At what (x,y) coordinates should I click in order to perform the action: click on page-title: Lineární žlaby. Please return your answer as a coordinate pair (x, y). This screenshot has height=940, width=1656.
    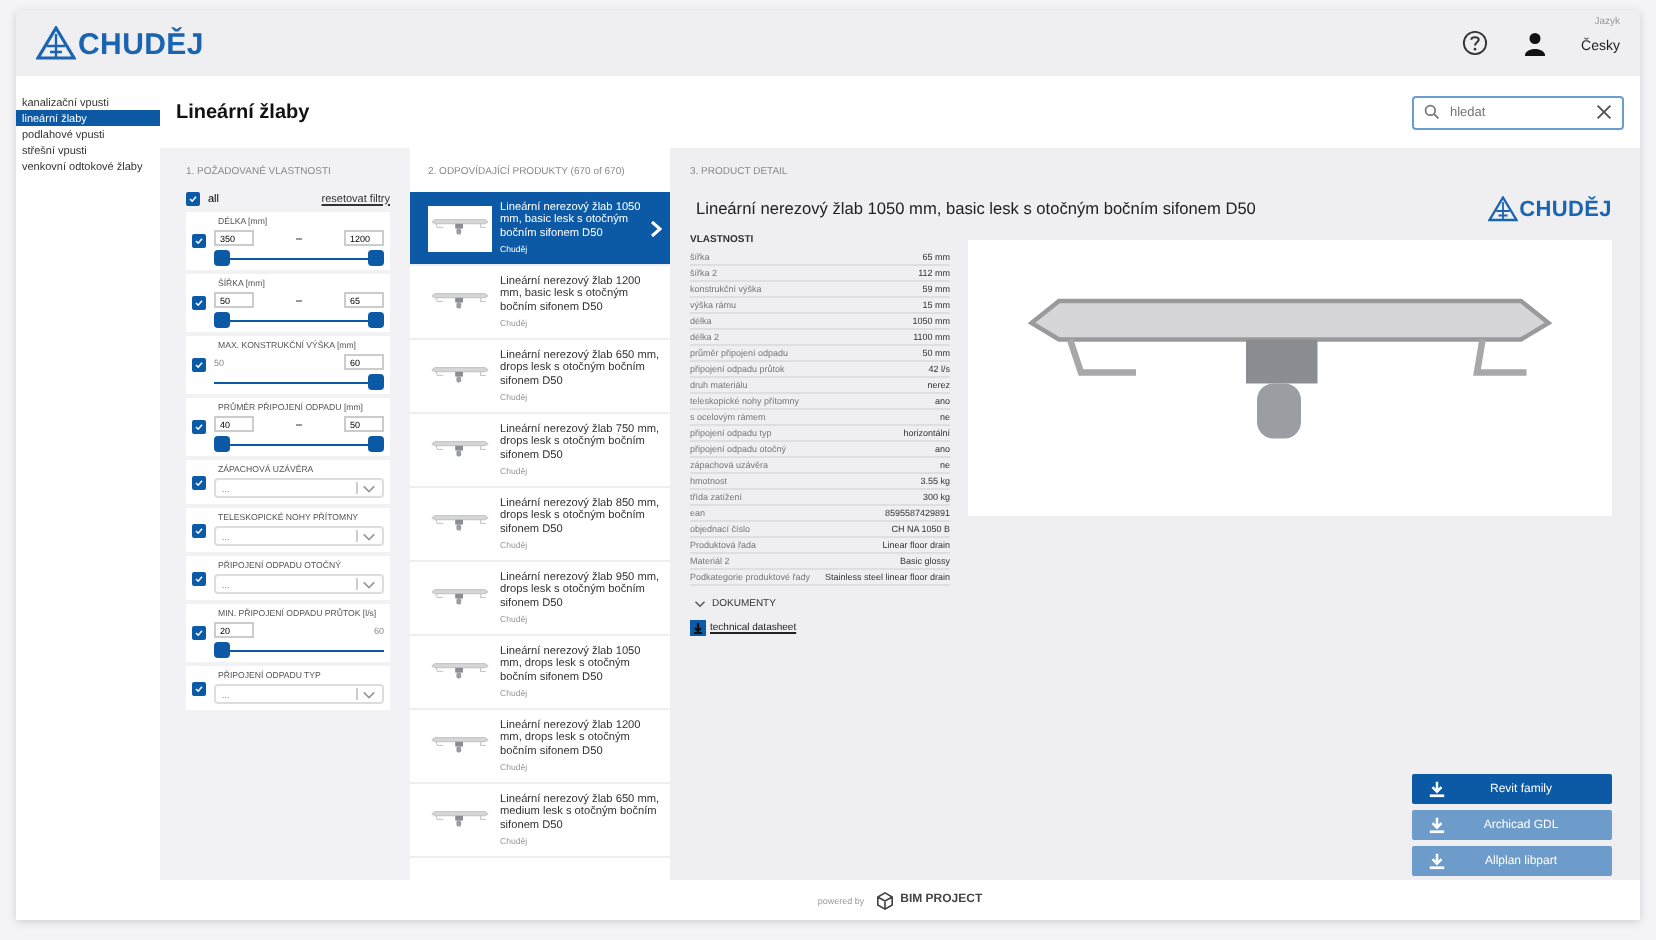
    Looking at the image, I should click on (243, 112).